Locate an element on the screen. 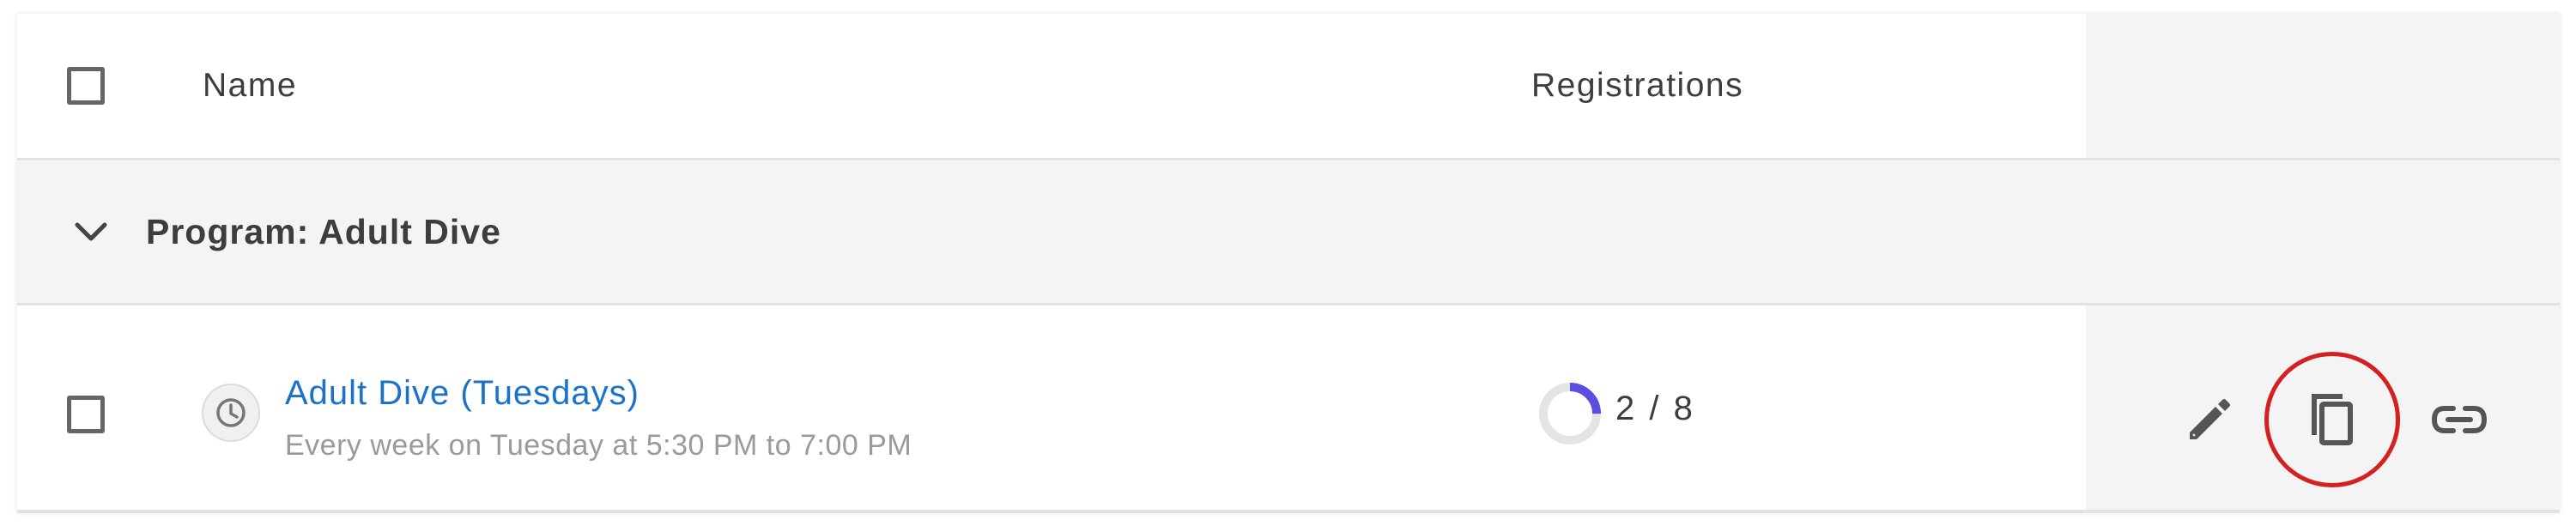 Image resolution: width=2576 pixels, height=526 pixels. link-icon is located at coordinates (2459, 419).